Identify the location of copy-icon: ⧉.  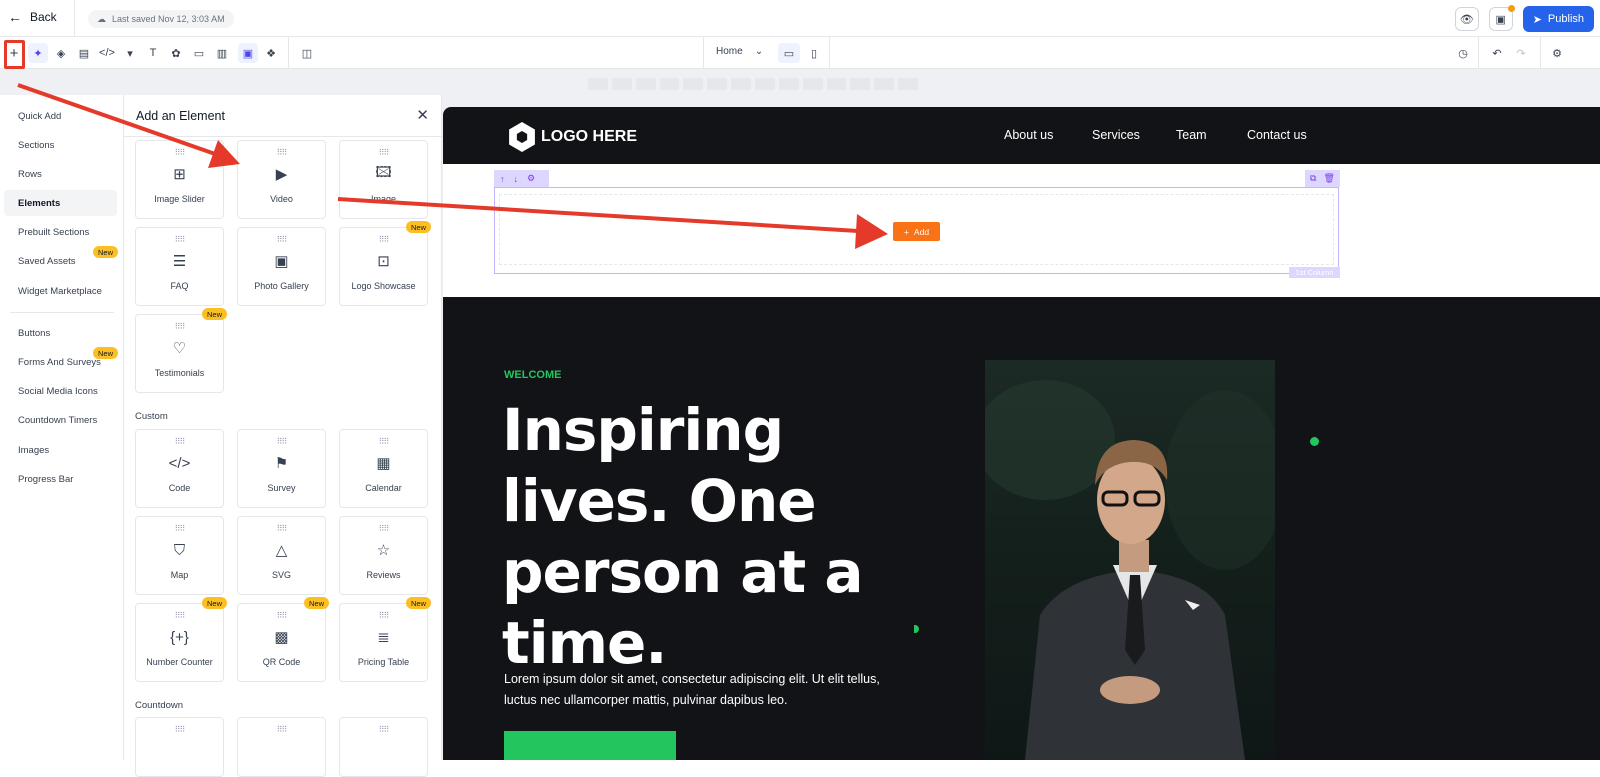
(1313, 178).